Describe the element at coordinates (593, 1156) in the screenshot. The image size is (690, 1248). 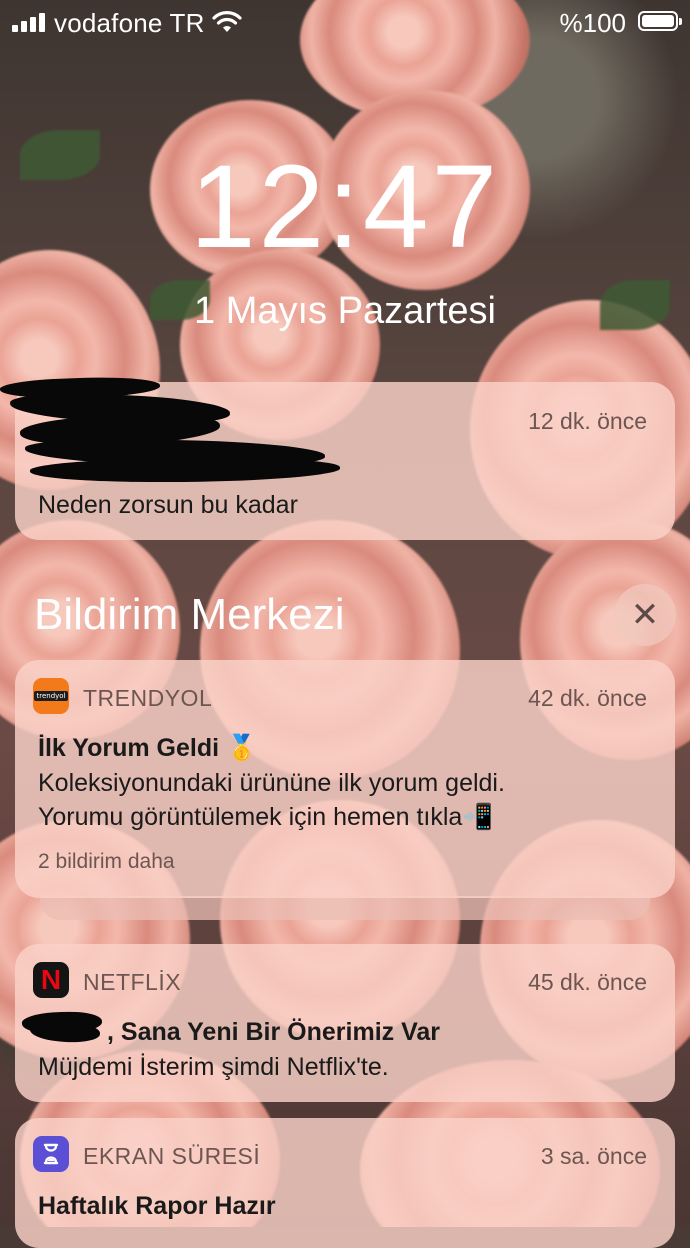
I see `notification-time: 3 sa. önce` at that location.